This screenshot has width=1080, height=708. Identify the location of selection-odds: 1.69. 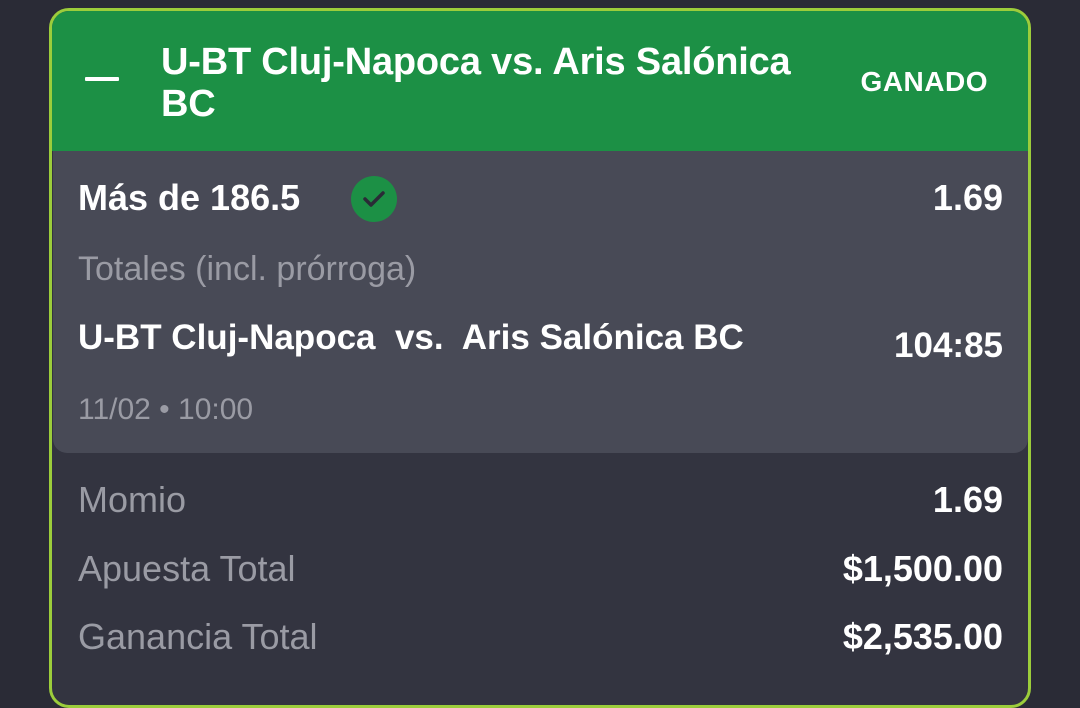
(967, 197).